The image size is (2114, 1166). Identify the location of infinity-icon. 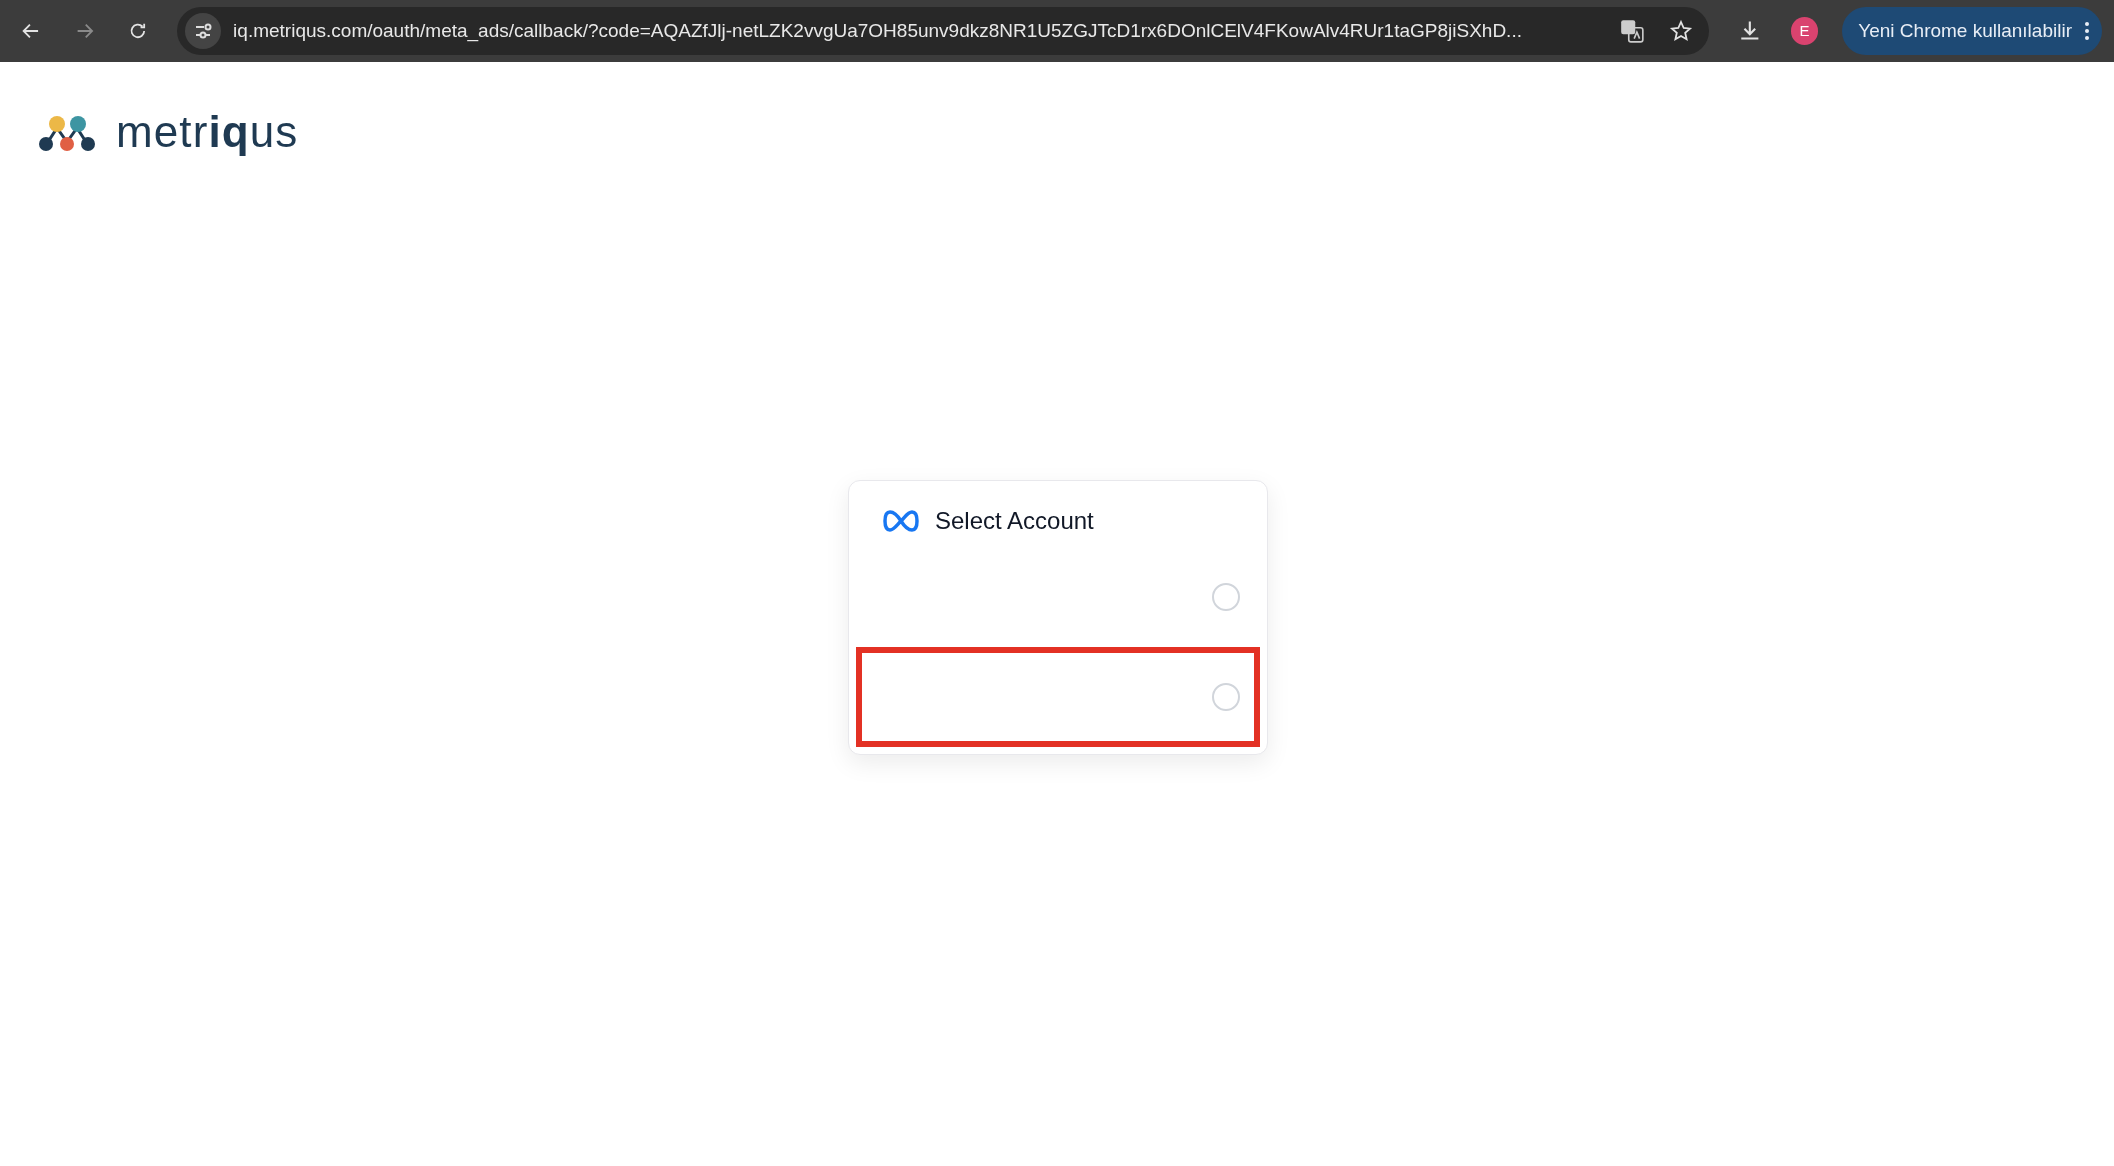
(901, 521).